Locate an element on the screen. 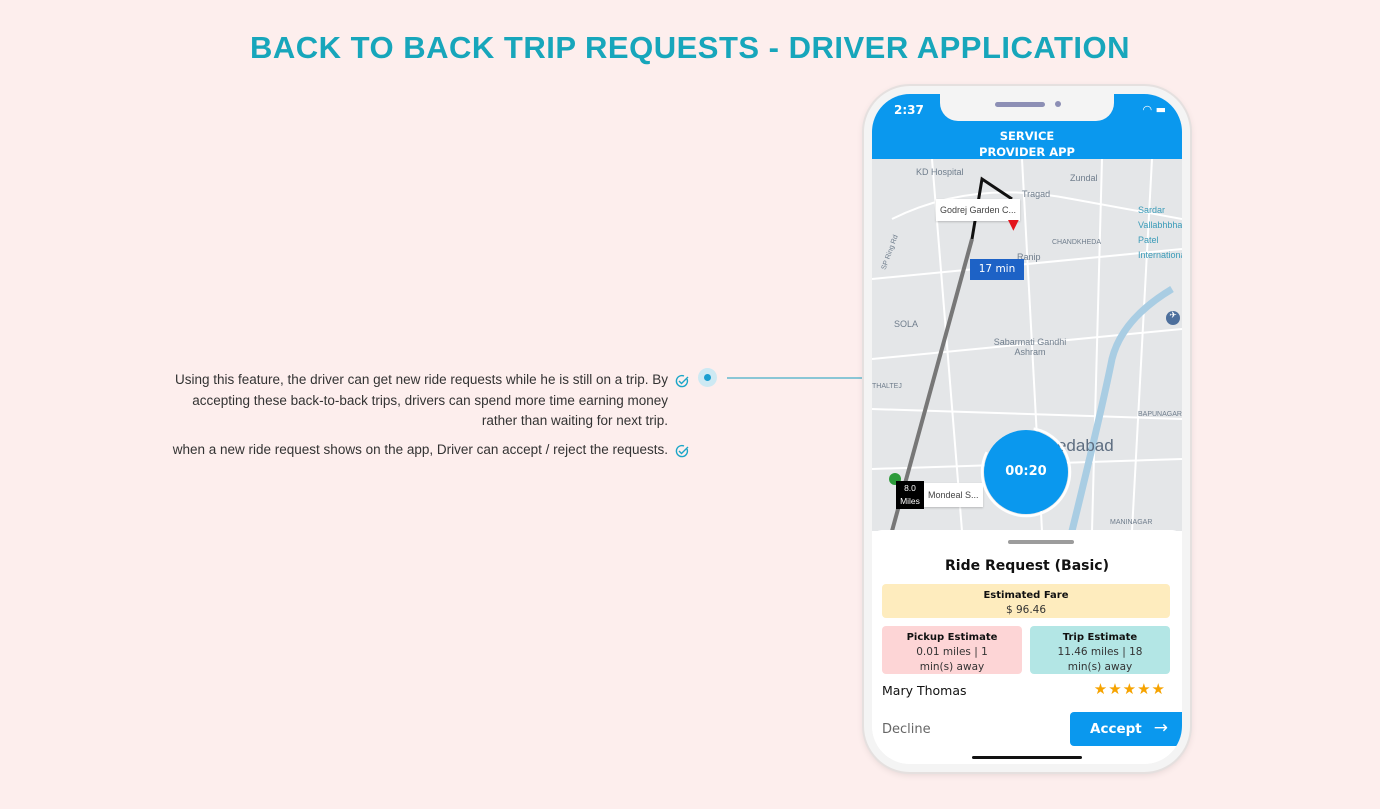  fare-value: $ 96.46 is located at coordinates (1026, 610).